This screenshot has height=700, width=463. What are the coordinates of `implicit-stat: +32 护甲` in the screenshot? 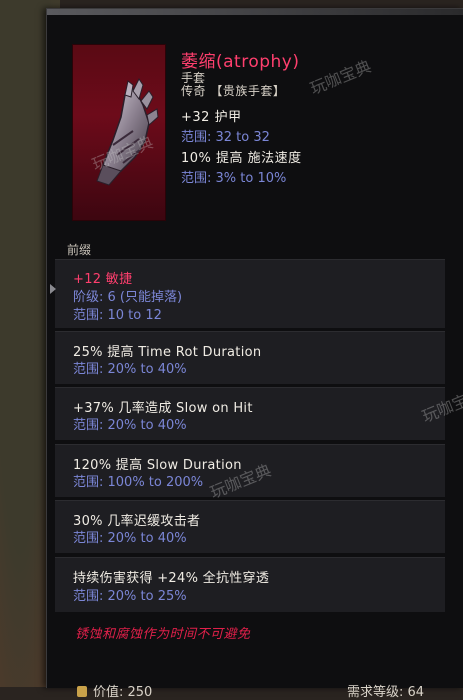 It's located at (211, 117).